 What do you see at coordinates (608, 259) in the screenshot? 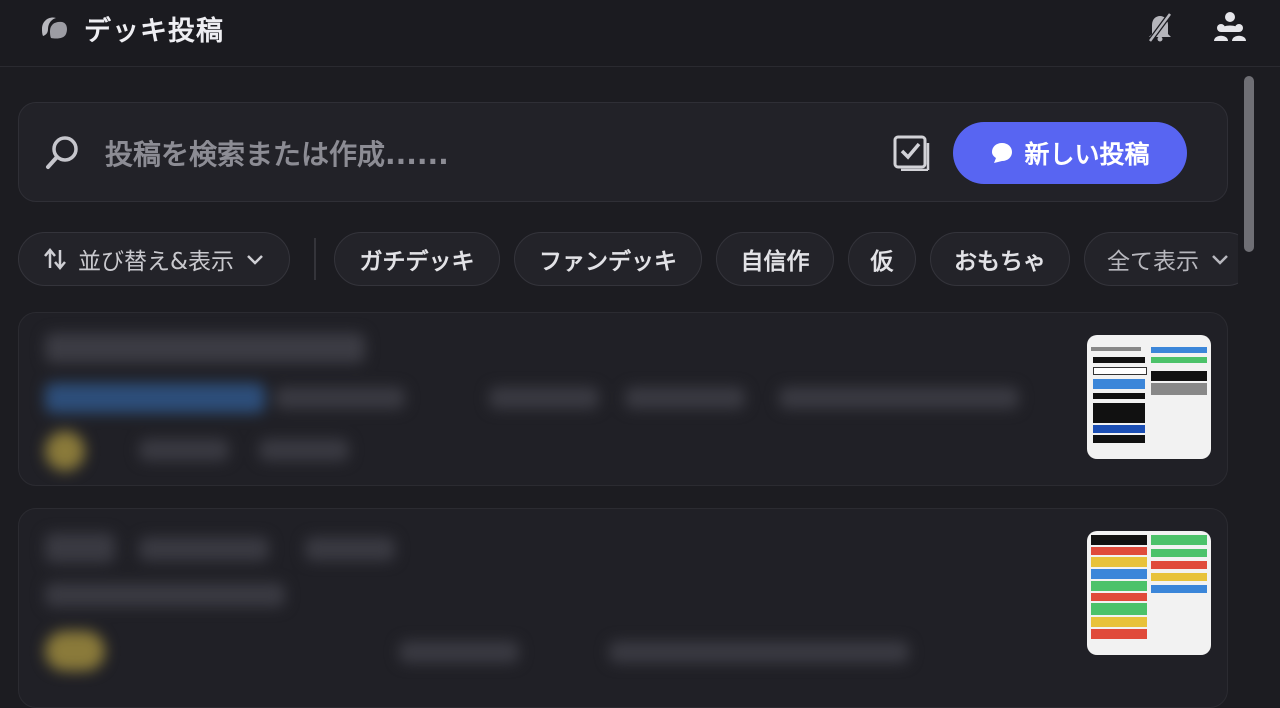
I see `tag-pill: ファンデッキ` at bounding box center [608, 259].